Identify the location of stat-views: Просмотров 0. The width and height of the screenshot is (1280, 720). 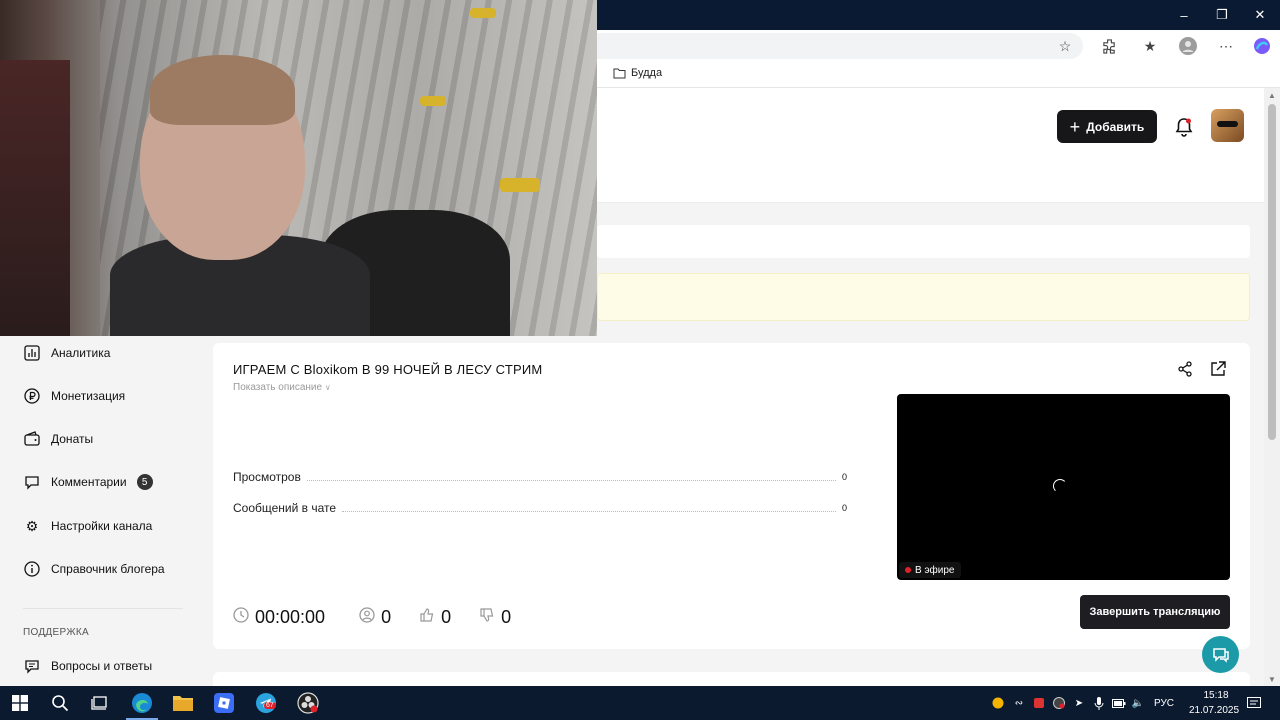
(540, 477).